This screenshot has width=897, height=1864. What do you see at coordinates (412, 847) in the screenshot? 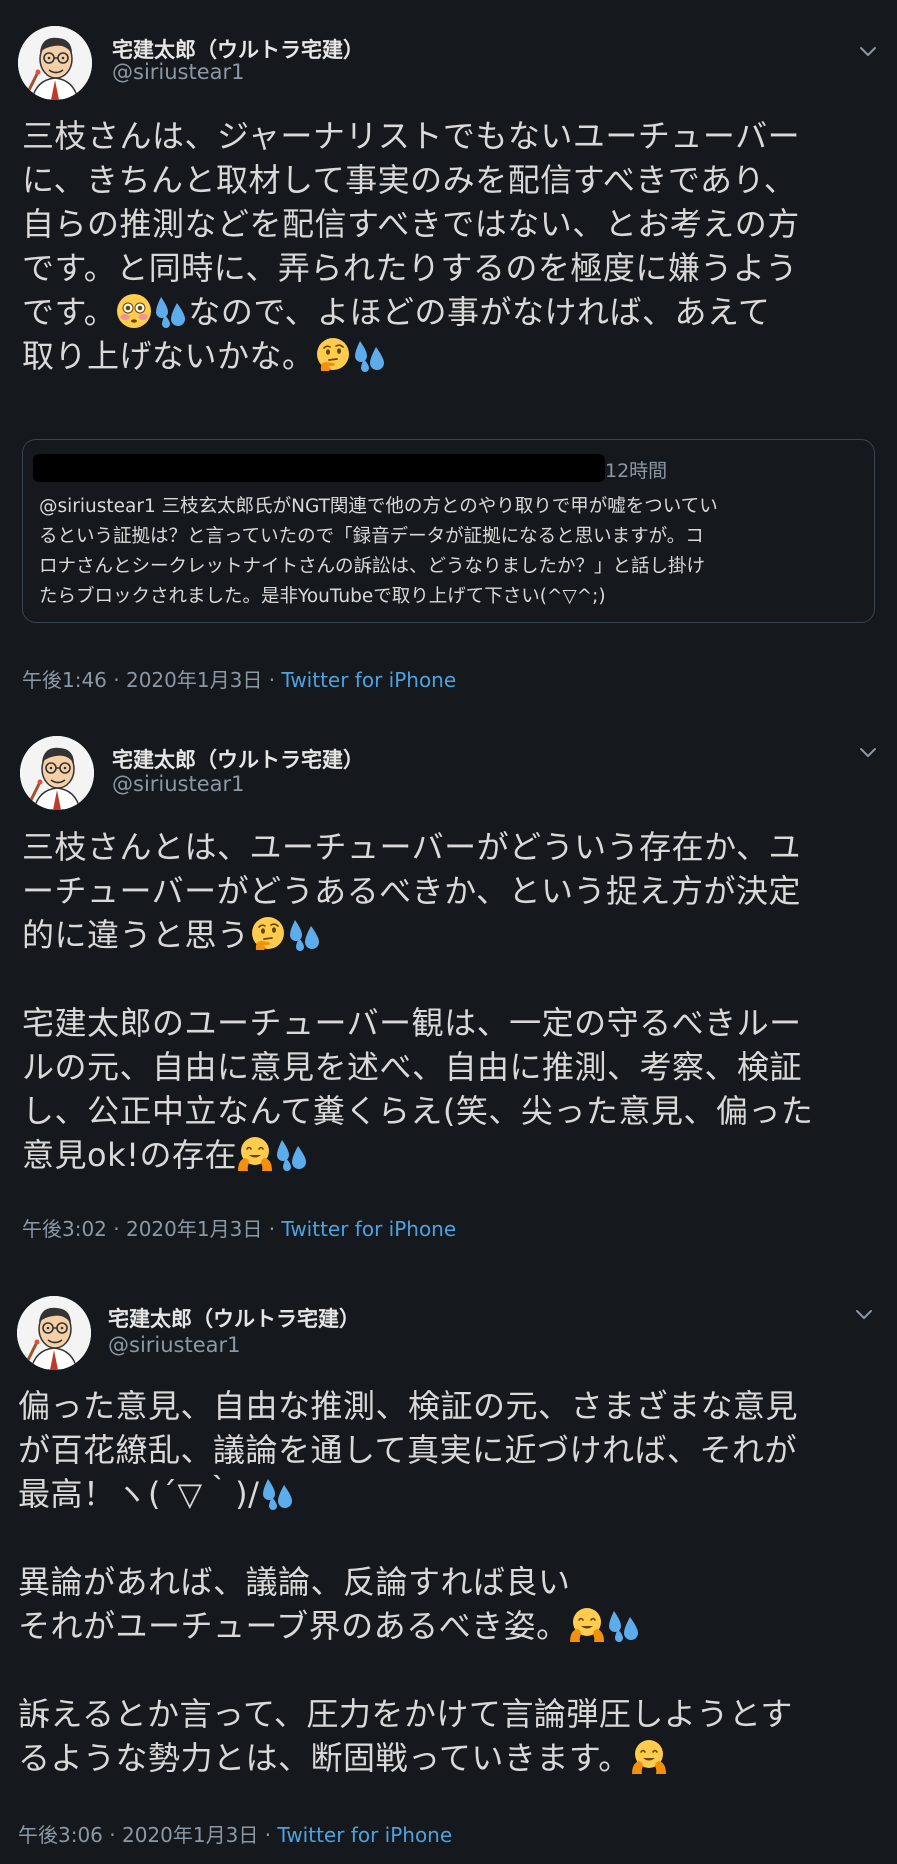
I see `tweet-line: 三枝さんとは、ユーチューバーがどういう存在か、ユ` at bounding box center [412, 847].